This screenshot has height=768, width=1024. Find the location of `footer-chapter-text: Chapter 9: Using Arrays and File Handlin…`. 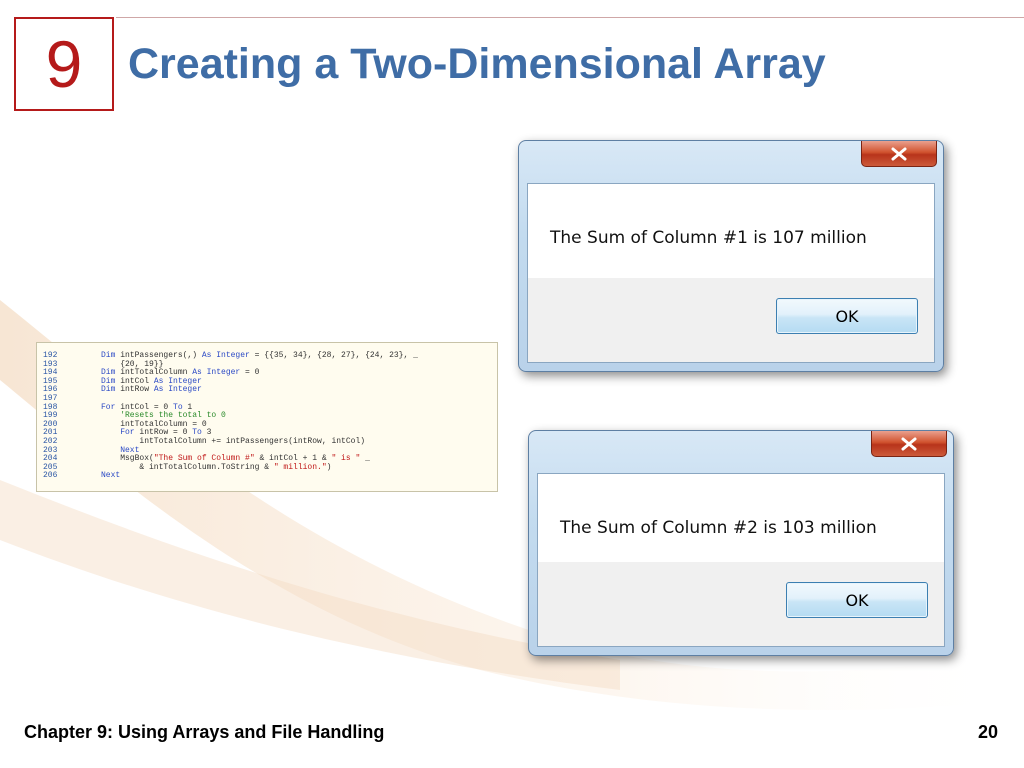

footer-chapter-text: Chapter 9: Using Arrays and File Handlin… is located at coordinates (204, 732).